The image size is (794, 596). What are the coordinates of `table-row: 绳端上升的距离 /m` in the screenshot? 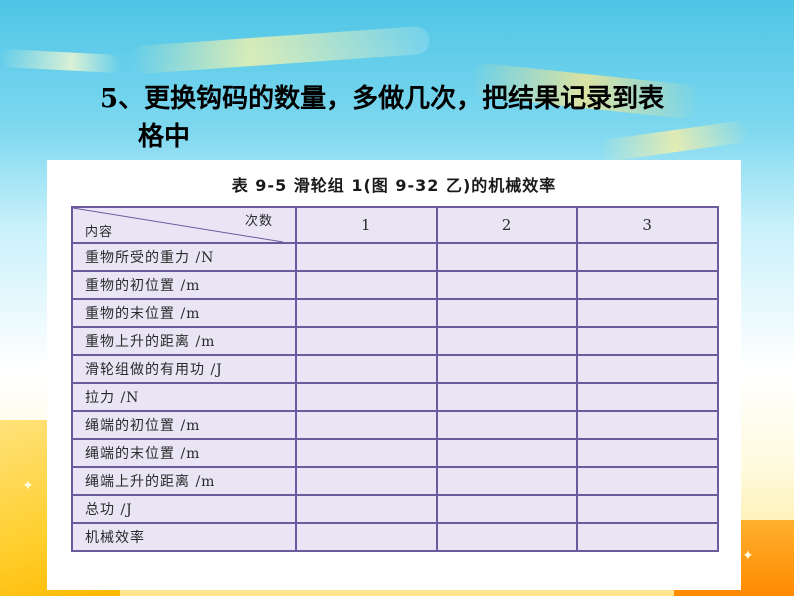 It's located at (395, 481).